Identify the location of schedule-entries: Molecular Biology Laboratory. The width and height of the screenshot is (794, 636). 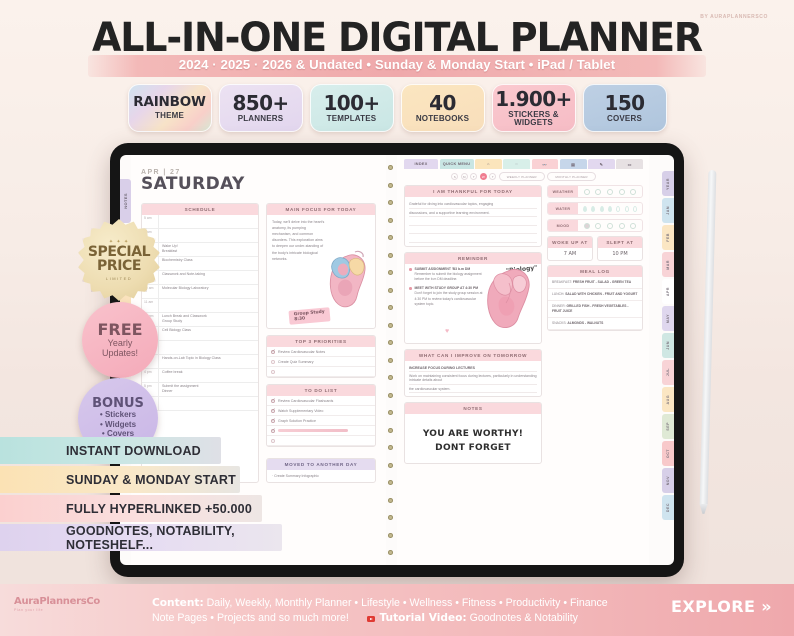
(208, 291).